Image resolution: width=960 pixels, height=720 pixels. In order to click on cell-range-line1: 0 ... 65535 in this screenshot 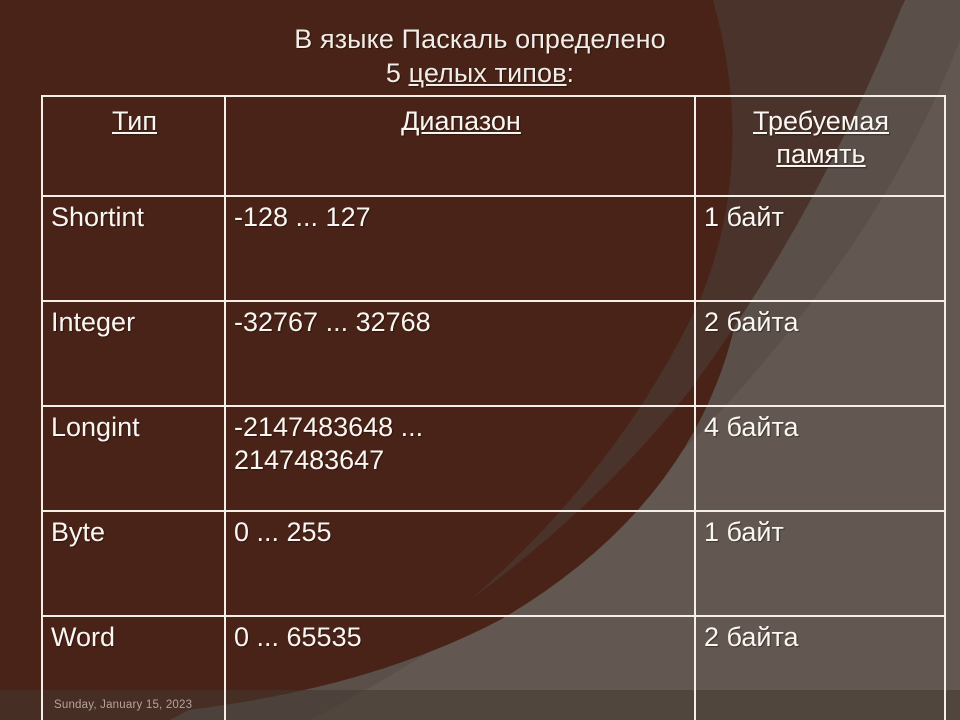, I will do `click(298, 637)`.